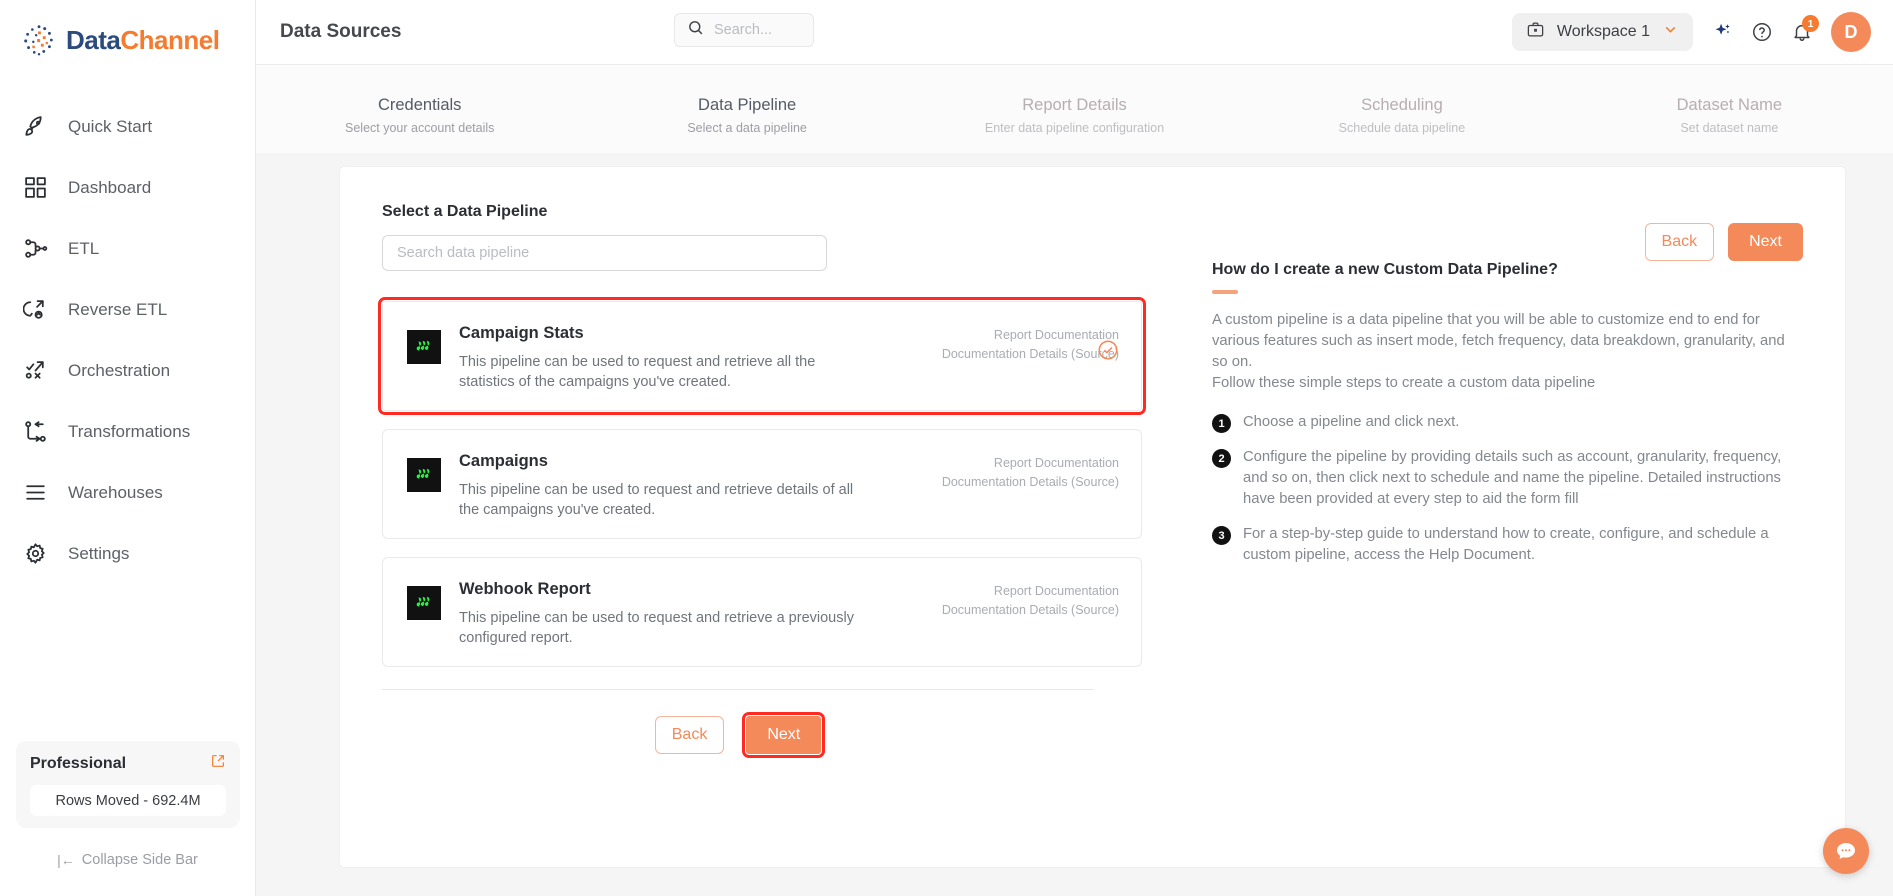  What do you see at coordinates (341, 31) in the screenshot?
I see `page-title: Data Sources` at bounding box center [341, 31].